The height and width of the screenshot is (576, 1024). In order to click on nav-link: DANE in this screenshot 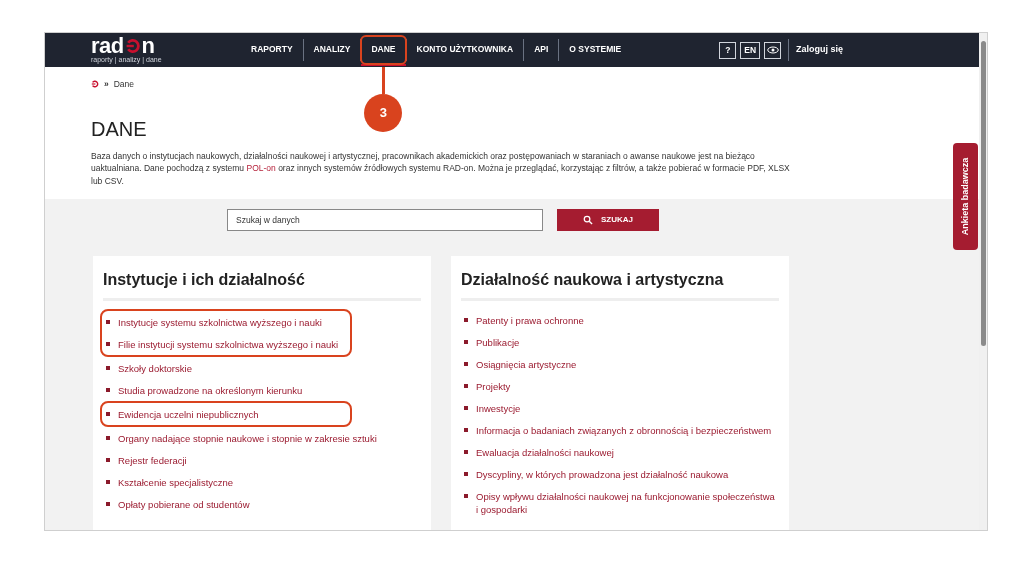, I will do `click(383, 50)`.